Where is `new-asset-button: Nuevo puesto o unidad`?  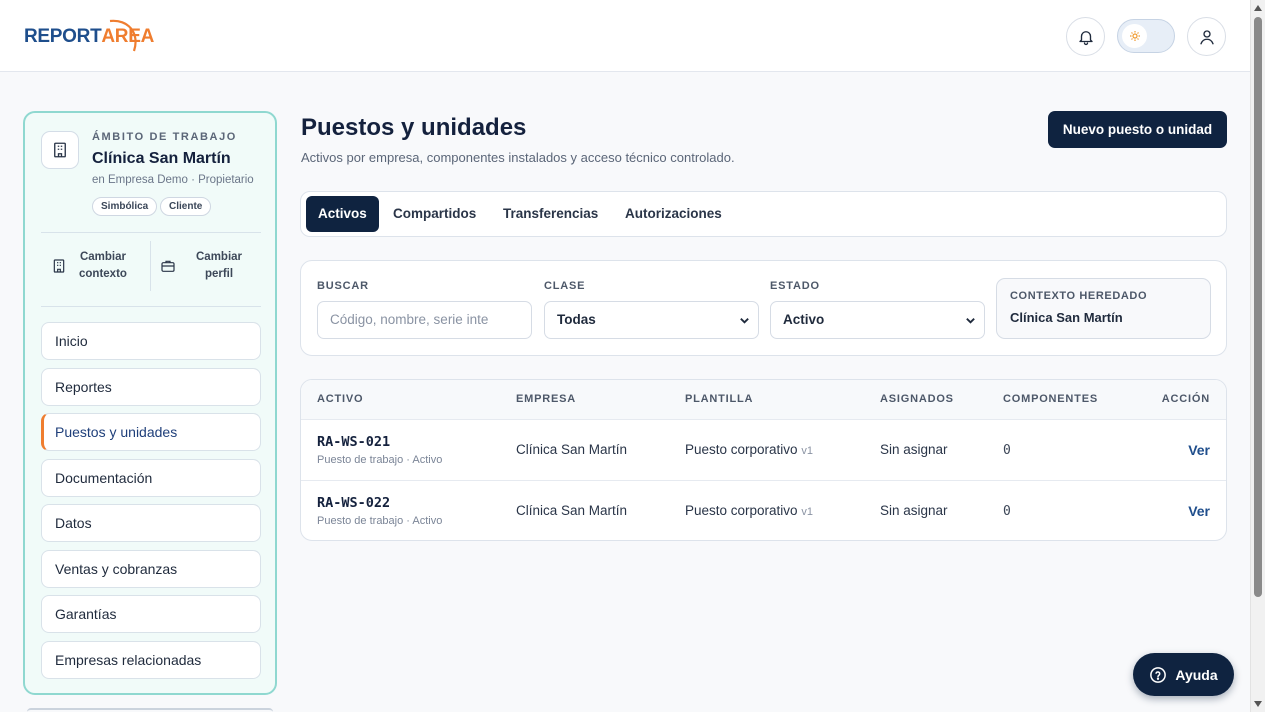 new-asset-button: Nuevo puesto o unidad is located at coordinates (1137, 129).